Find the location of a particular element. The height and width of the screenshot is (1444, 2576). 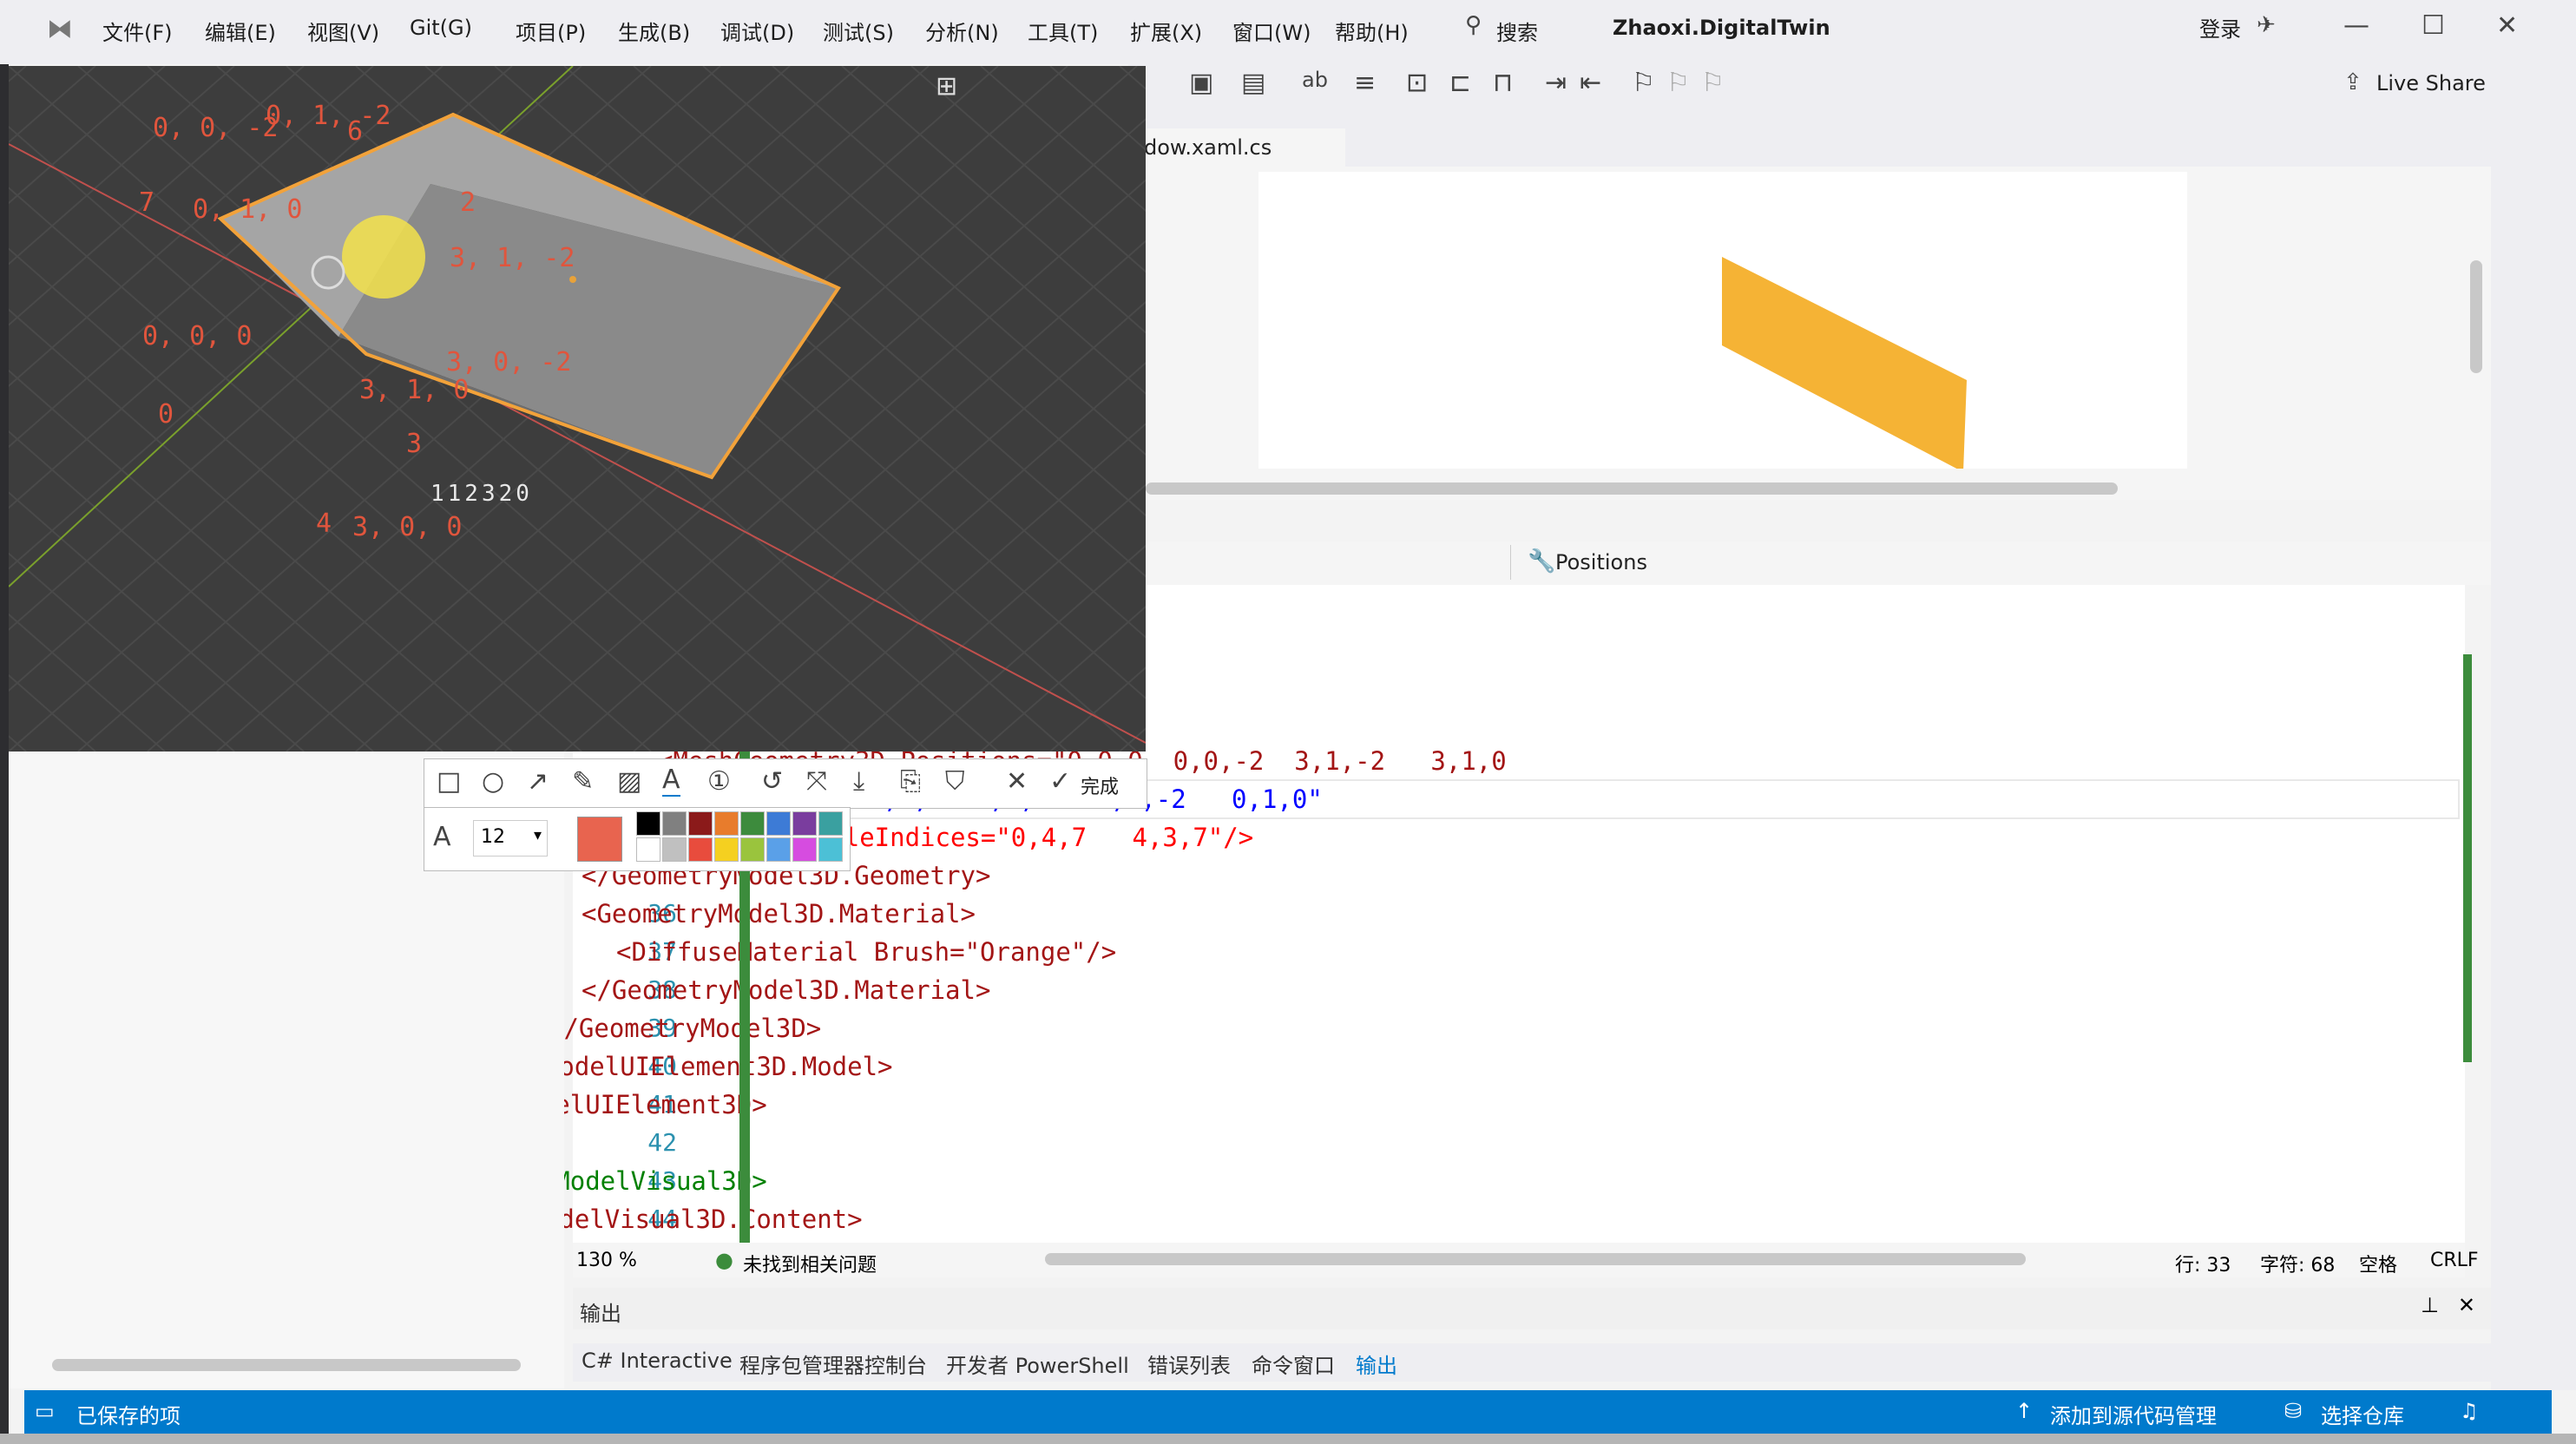

indent-icon: ⇥ is located at coordinates (1556, 83).